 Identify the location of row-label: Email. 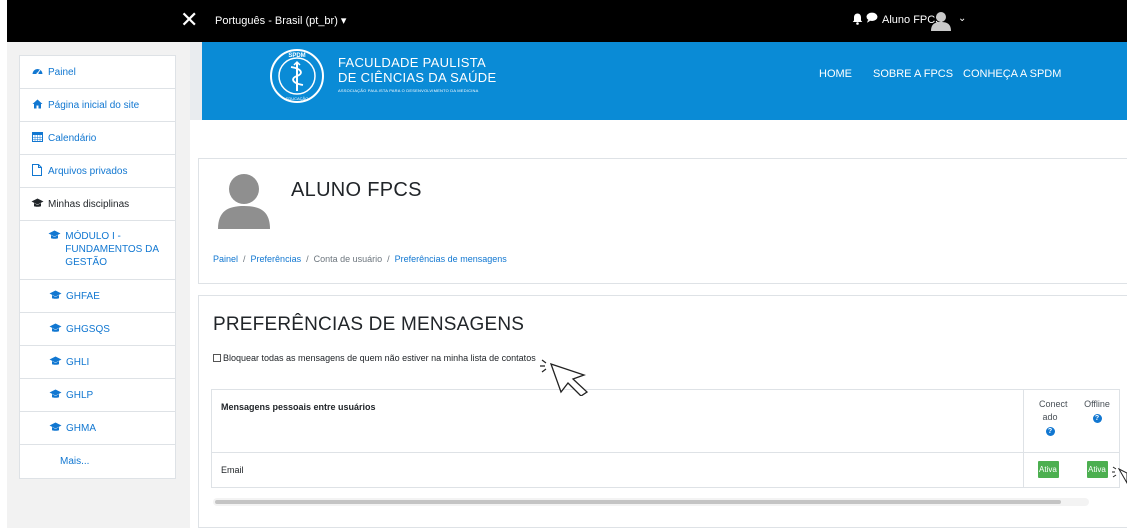
(232, 470).